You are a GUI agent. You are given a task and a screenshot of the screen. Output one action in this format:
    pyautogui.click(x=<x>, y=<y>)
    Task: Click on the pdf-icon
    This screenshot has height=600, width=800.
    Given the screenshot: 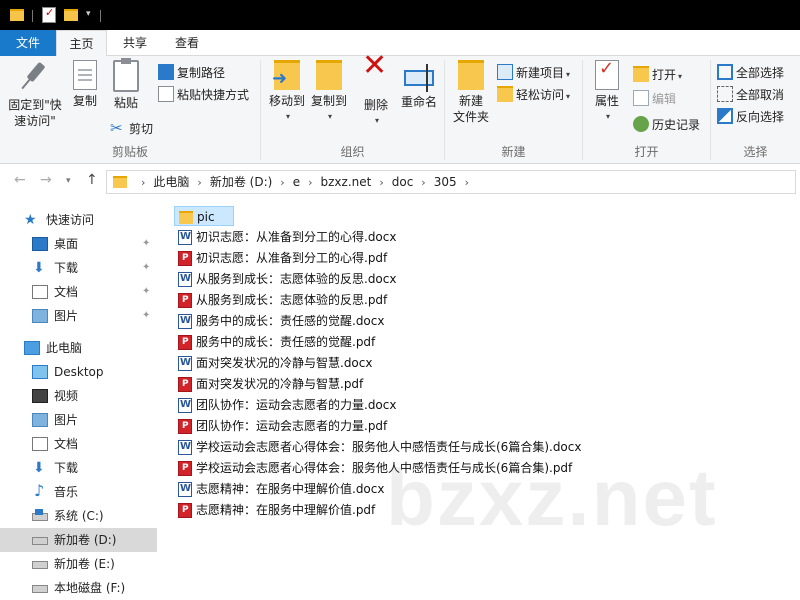 What is the action you would take?
    pyautogui.click(x=185, y=342)
    